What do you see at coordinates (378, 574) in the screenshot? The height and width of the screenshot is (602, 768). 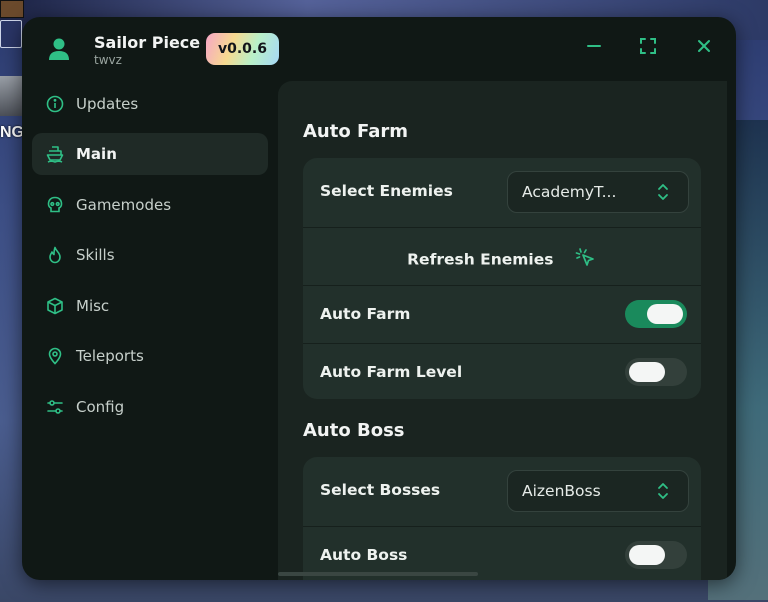 I see `scrollbar` at bounding box center [378, 574].